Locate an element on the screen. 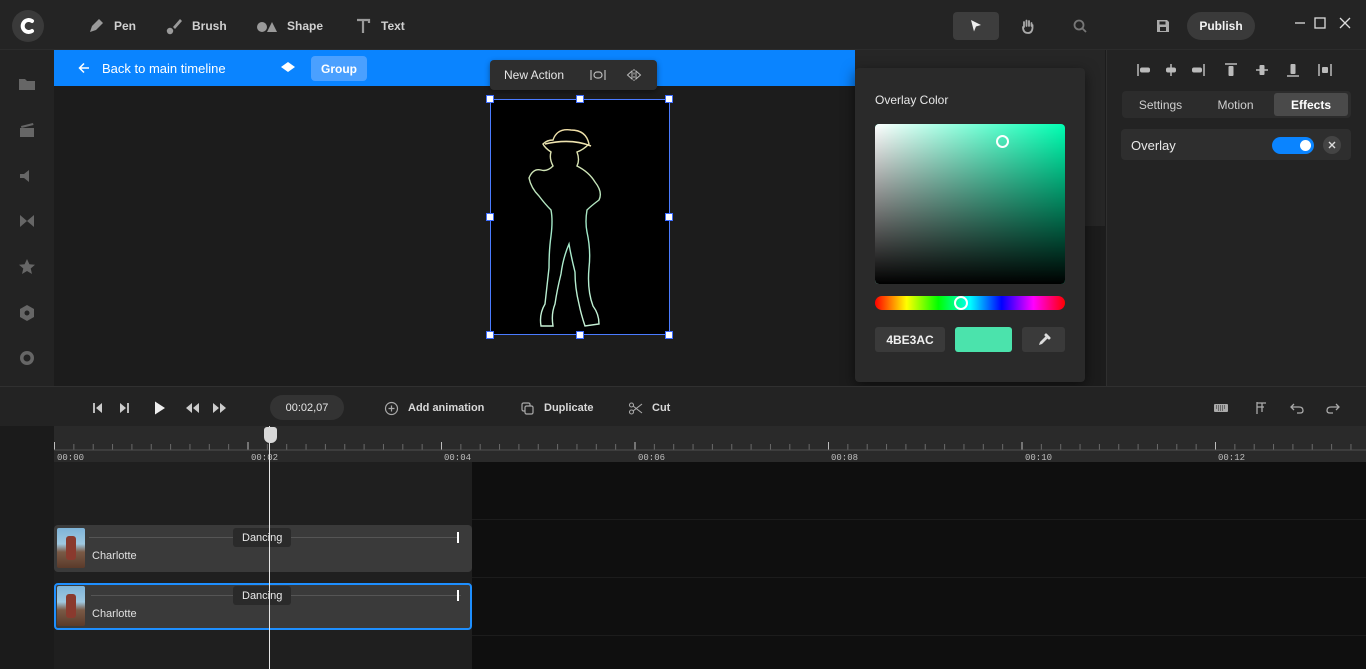  align-right-icon is located at coordinates (1198, 70).